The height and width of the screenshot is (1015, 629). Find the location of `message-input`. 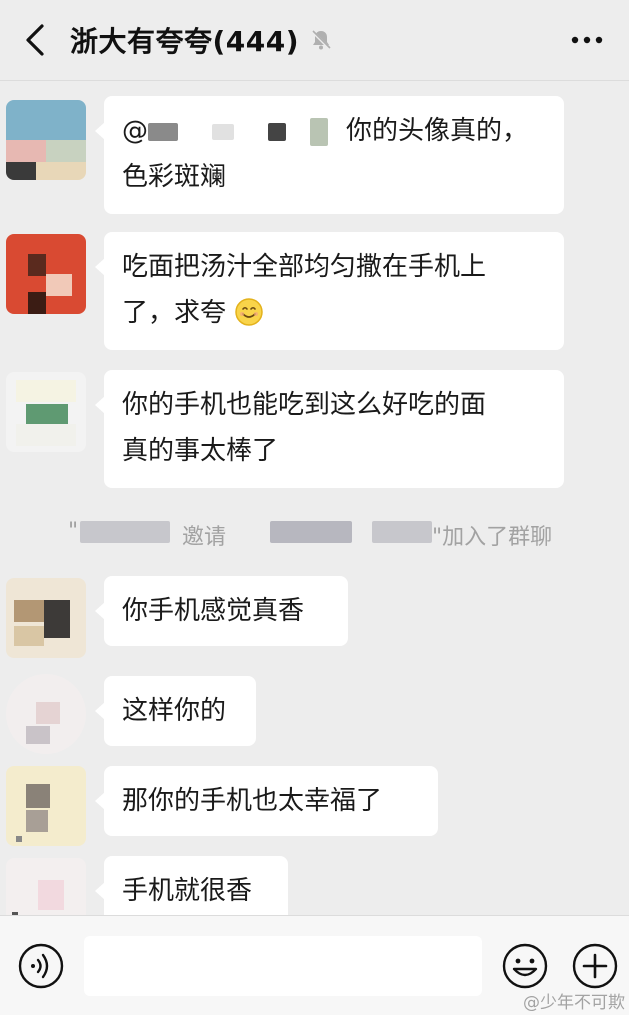

message-input is located at coordinates (283, 966).